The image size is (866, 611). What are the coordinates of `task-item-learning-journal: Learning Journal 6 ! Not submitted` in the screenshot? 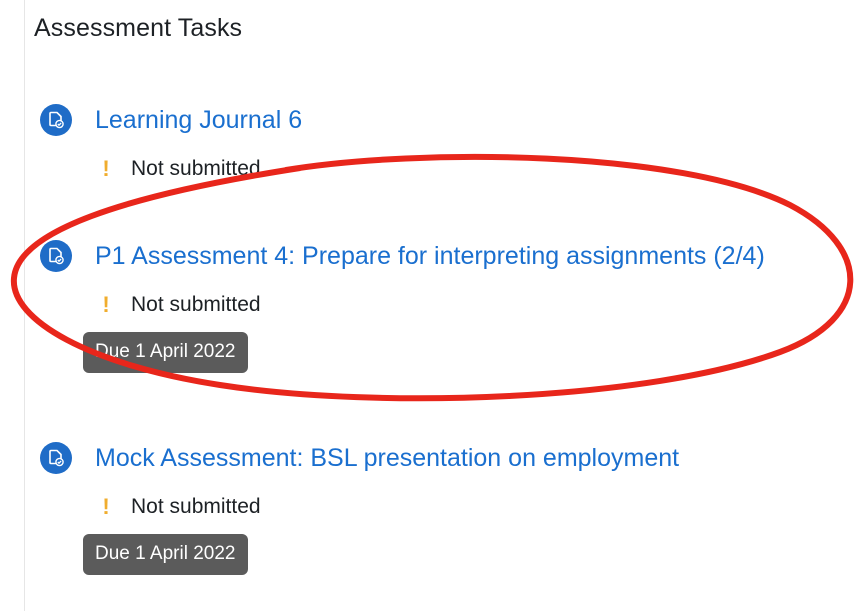 It's located at (450, 142).